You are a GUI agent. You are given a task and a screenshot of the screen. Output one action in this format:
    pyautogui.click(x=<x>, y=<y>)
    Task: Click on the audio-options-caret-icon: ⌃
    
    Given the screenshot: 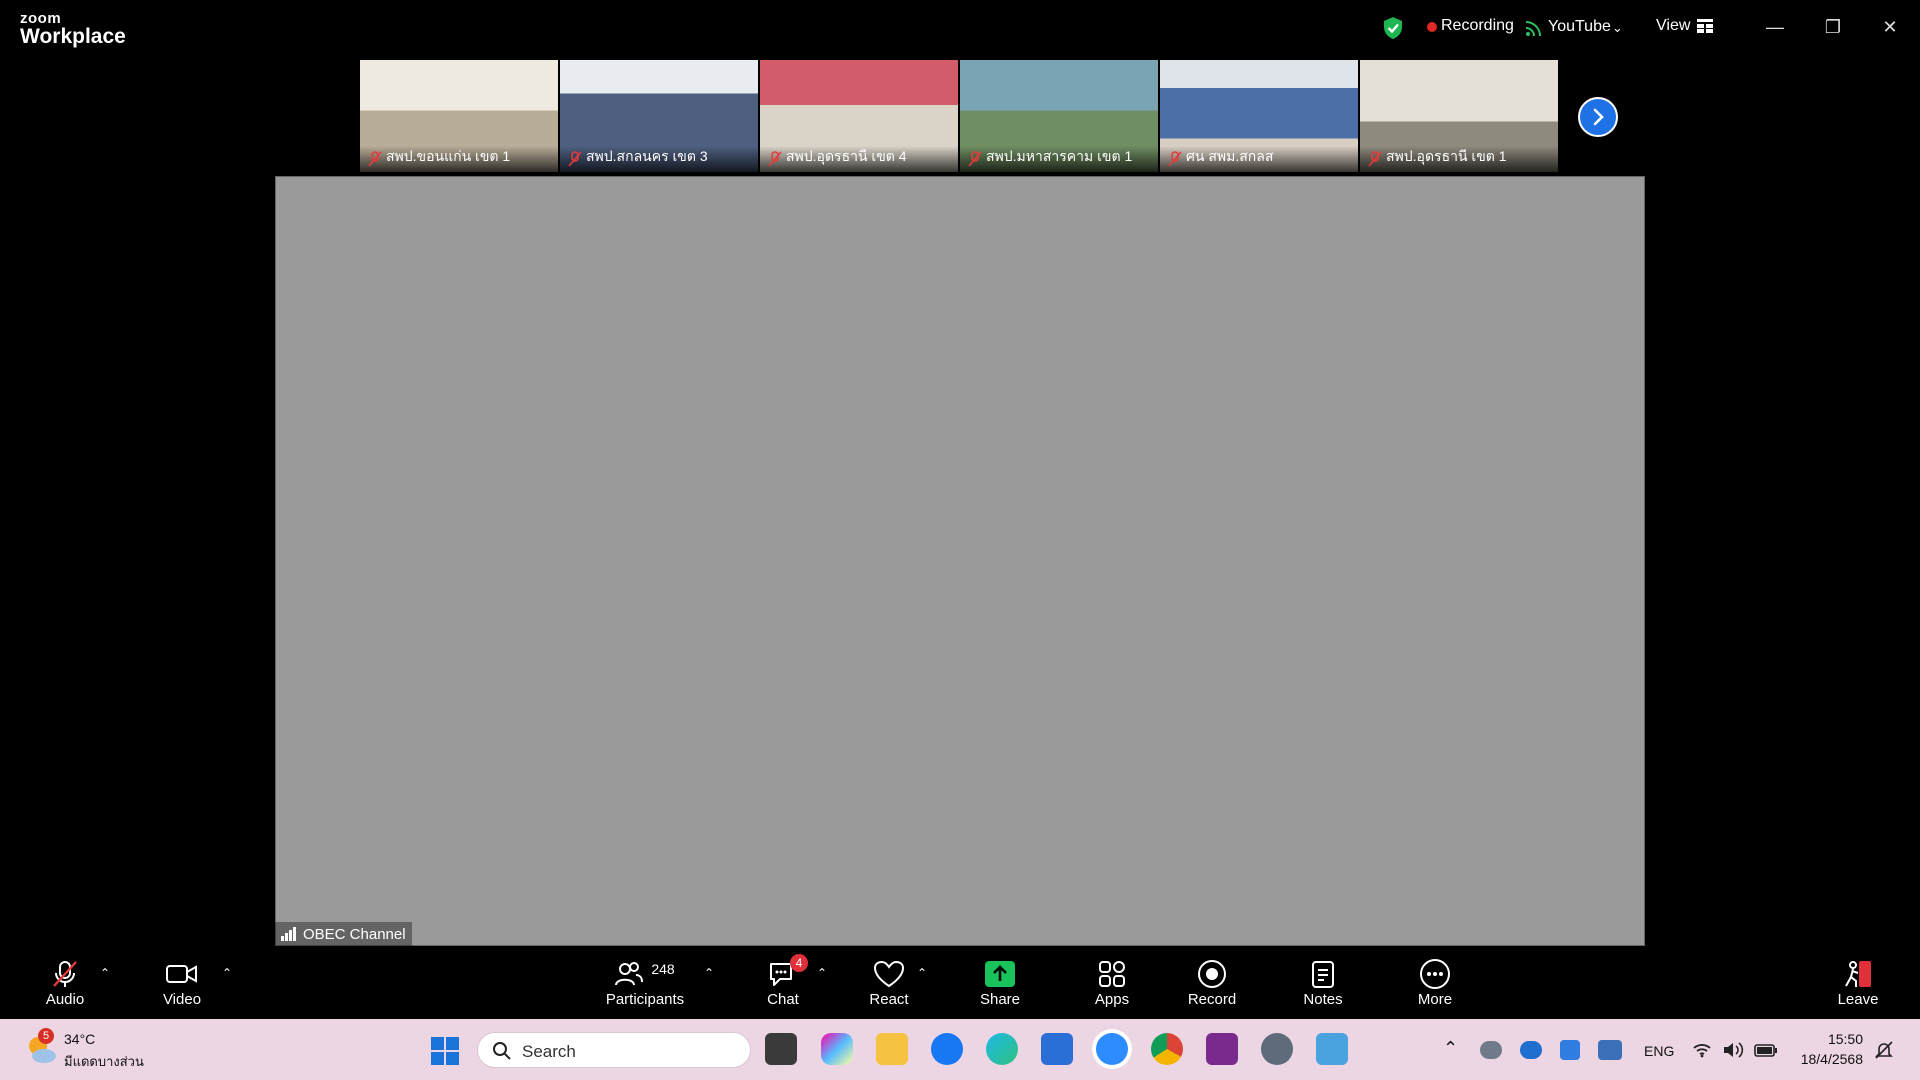 What is the action you would take?
    pyautogui.click(x=105, y=973)
    